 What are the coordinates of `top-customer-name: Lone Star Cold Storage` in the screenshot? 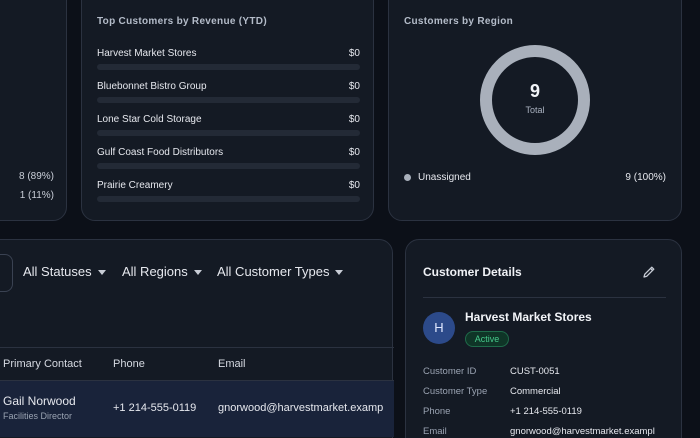 It's located at (149, 119).